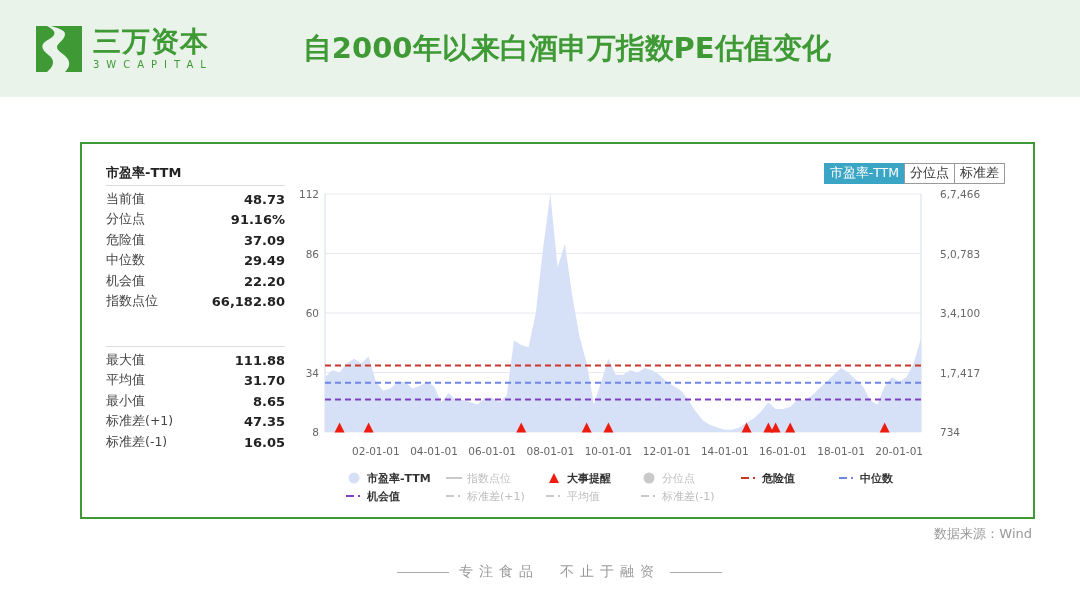  What do you see at coordinates (125, 360) in the screenshot?
I see `stat-label: 最大值` at bounding box center [125, 360].